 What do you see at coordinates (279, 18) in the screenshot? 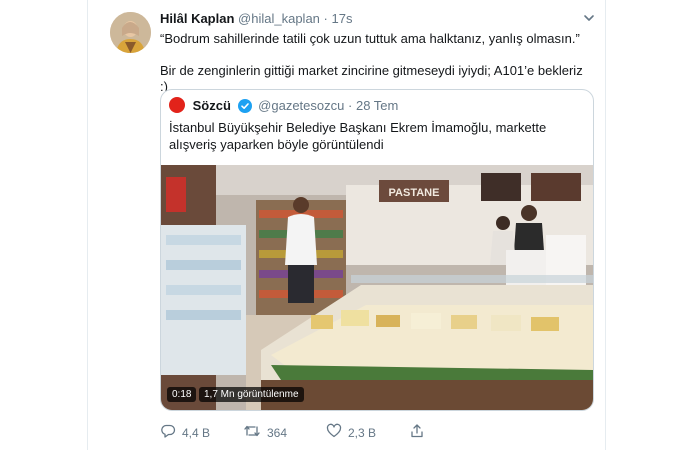
I see `author-handle: @hilal_kaplan` at bounding box center [279, 18].